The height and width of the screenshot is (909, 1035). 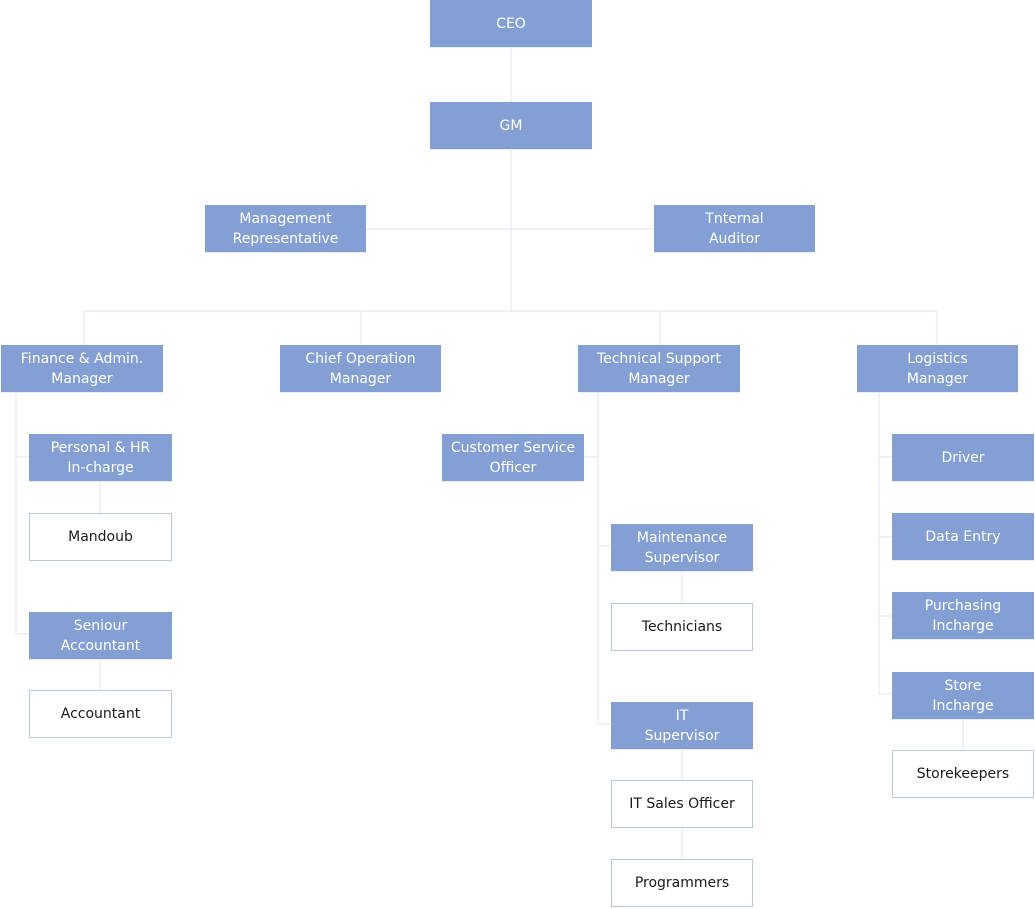 I want to click on org-node-tech-support: Technical Support Manager, so click(x=659, y=369).